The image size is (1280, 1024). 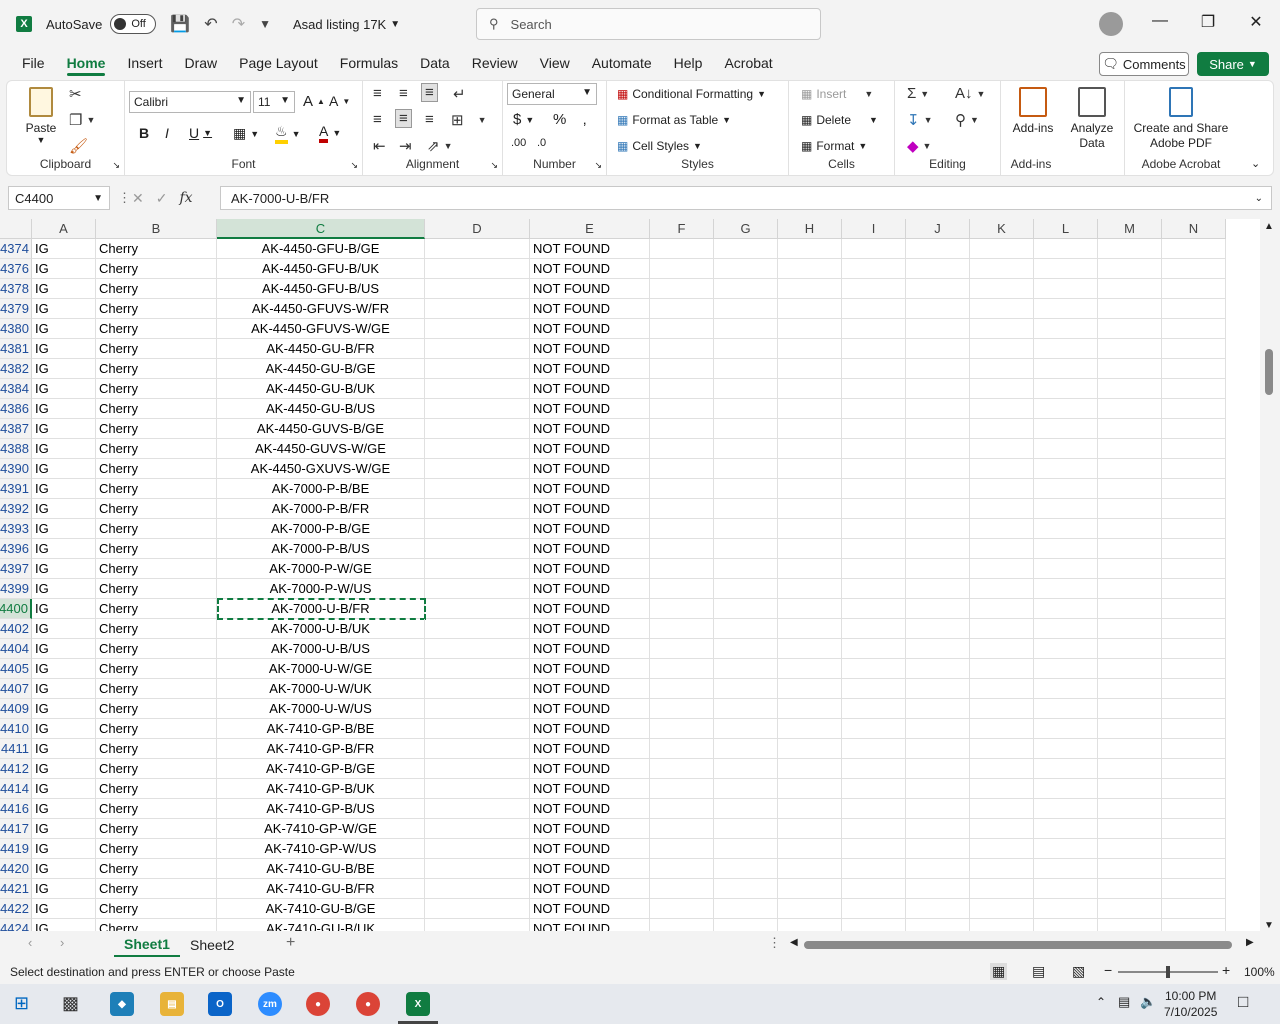 I want to click on row-number: 4391, so click(x=16, y=489).